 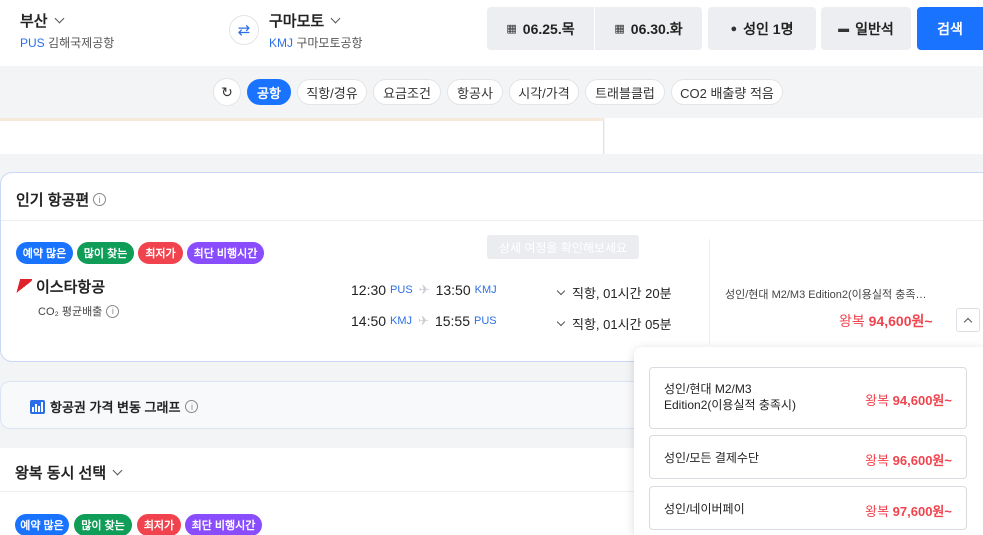 I want to click on divider, so click(x=492, y=220).